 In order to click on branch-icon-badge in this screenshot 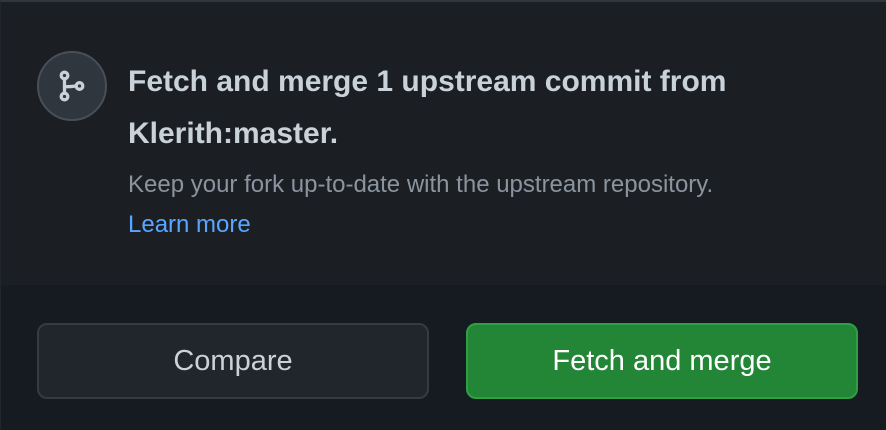, I will do `click(72, 86)`.